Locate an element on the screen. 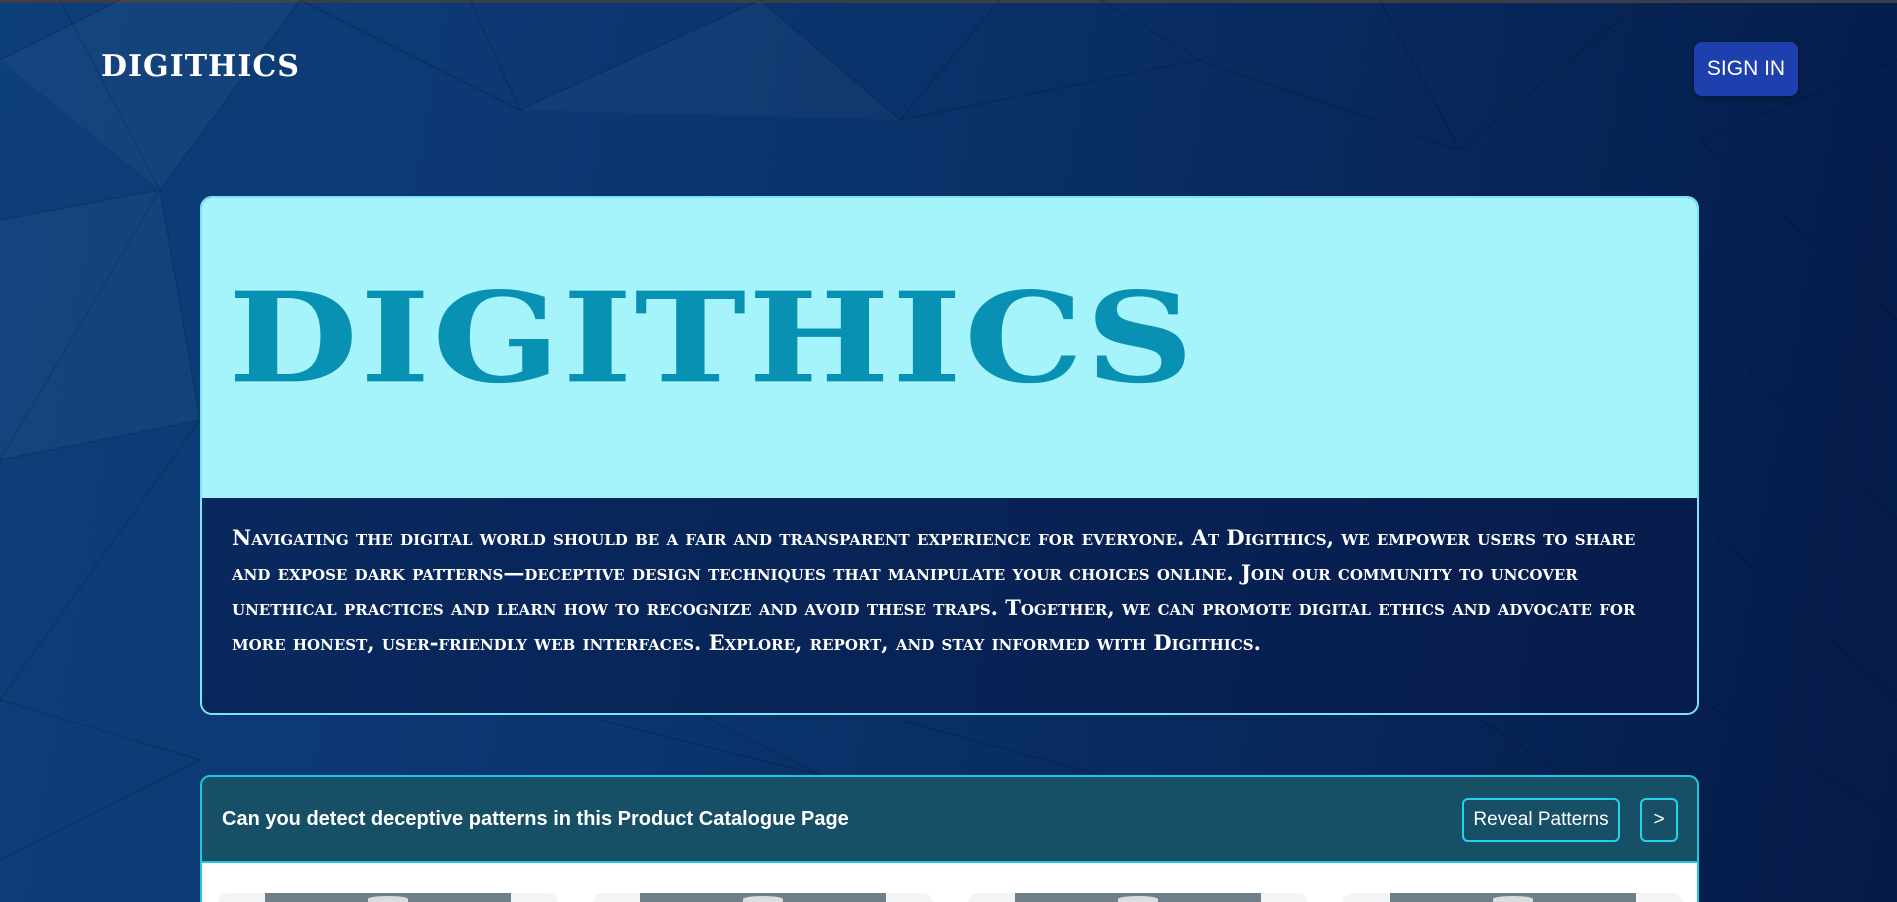  brand-logo-text: DIGITHICS is located at coordinates (200, 66).